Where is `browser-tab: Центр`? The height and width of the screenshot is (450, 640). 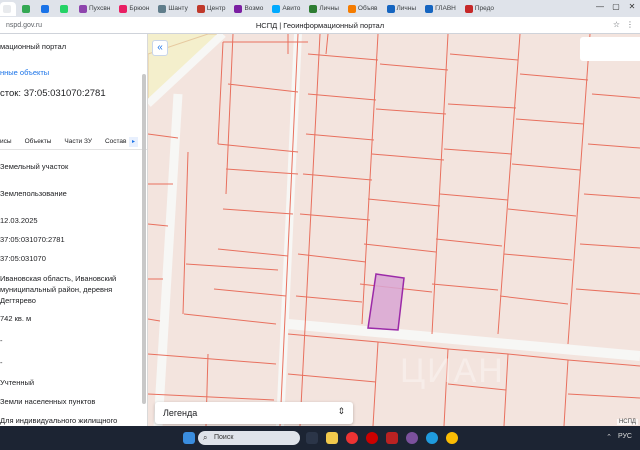
browser-tab: Центр is located at coordinates (211, 9).